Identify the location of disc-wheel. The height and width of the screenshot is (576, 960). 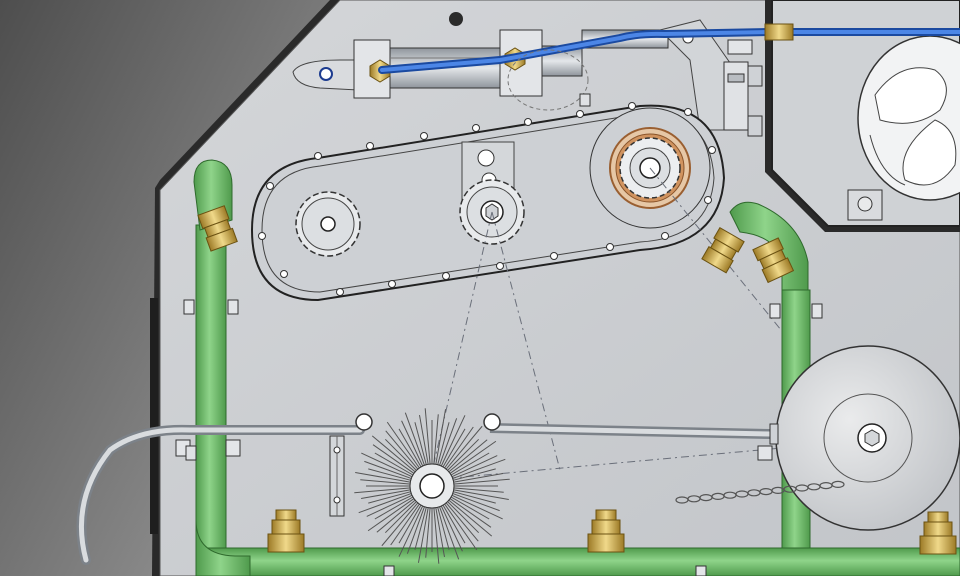
(867, 438).